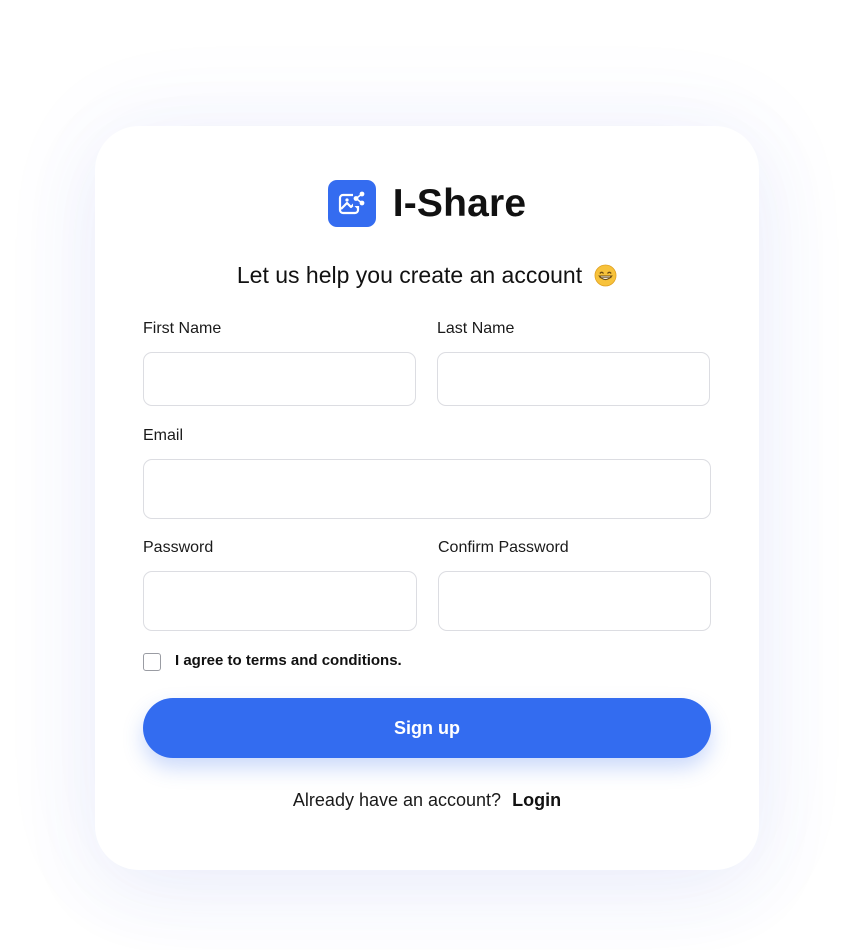 The height and width of the screenshot is (950, 856). What do you see at coordinates (280, 601) in the screenshot?
I see `password-field` at bounding box center [280, 601].